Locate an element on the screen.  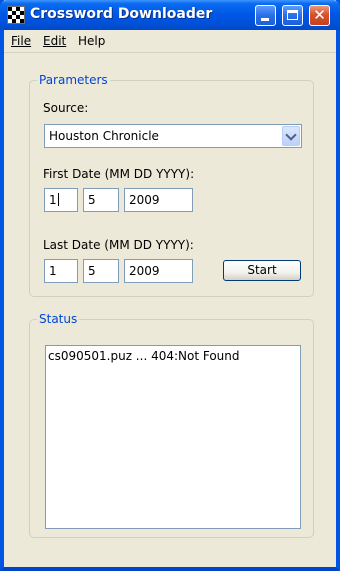
last-date-day-input: 5 is located at coordinates (101, 271).